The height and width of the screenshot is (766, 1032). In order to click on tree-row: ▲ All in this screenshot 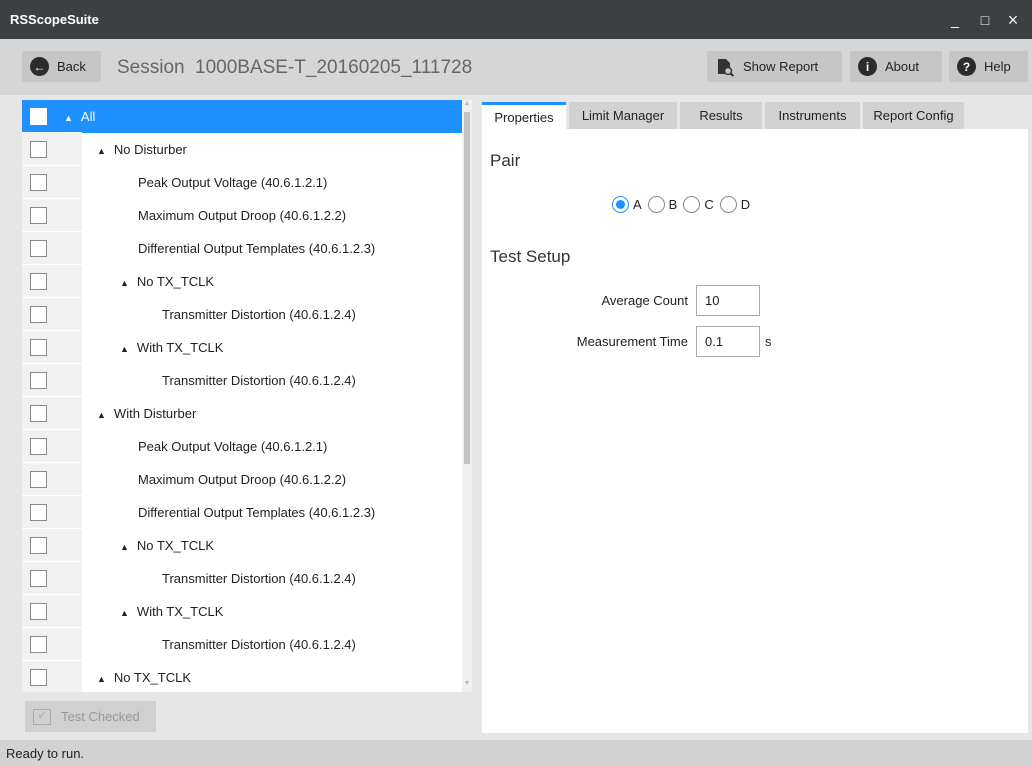, I will do `click(242, 116)`.